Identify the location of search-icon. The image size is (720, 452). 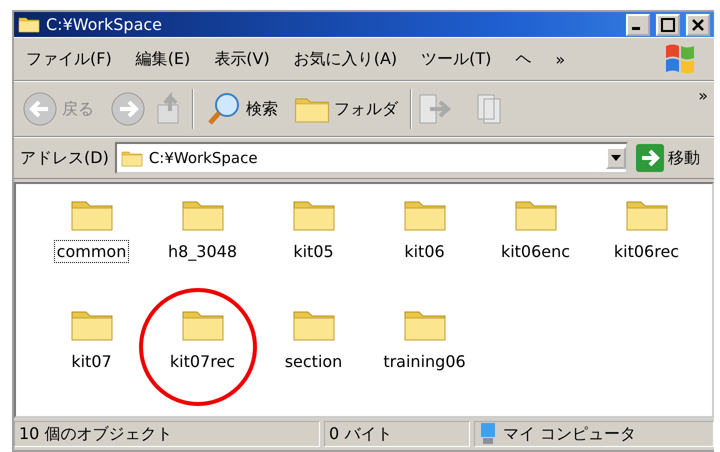
(224, 109).